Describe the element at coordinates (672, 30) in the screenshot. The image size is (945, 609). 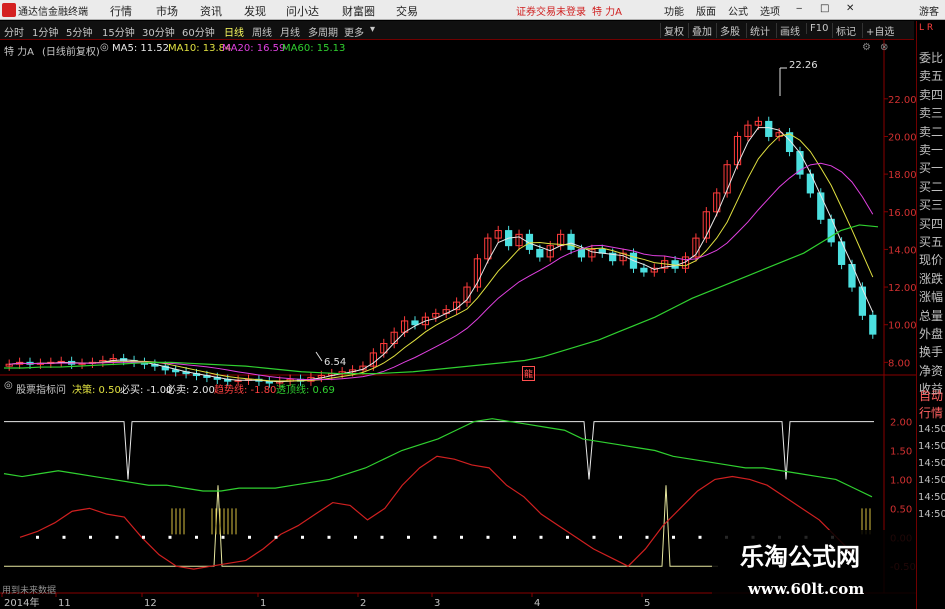
I see `adjust-button: 复权` at that location.